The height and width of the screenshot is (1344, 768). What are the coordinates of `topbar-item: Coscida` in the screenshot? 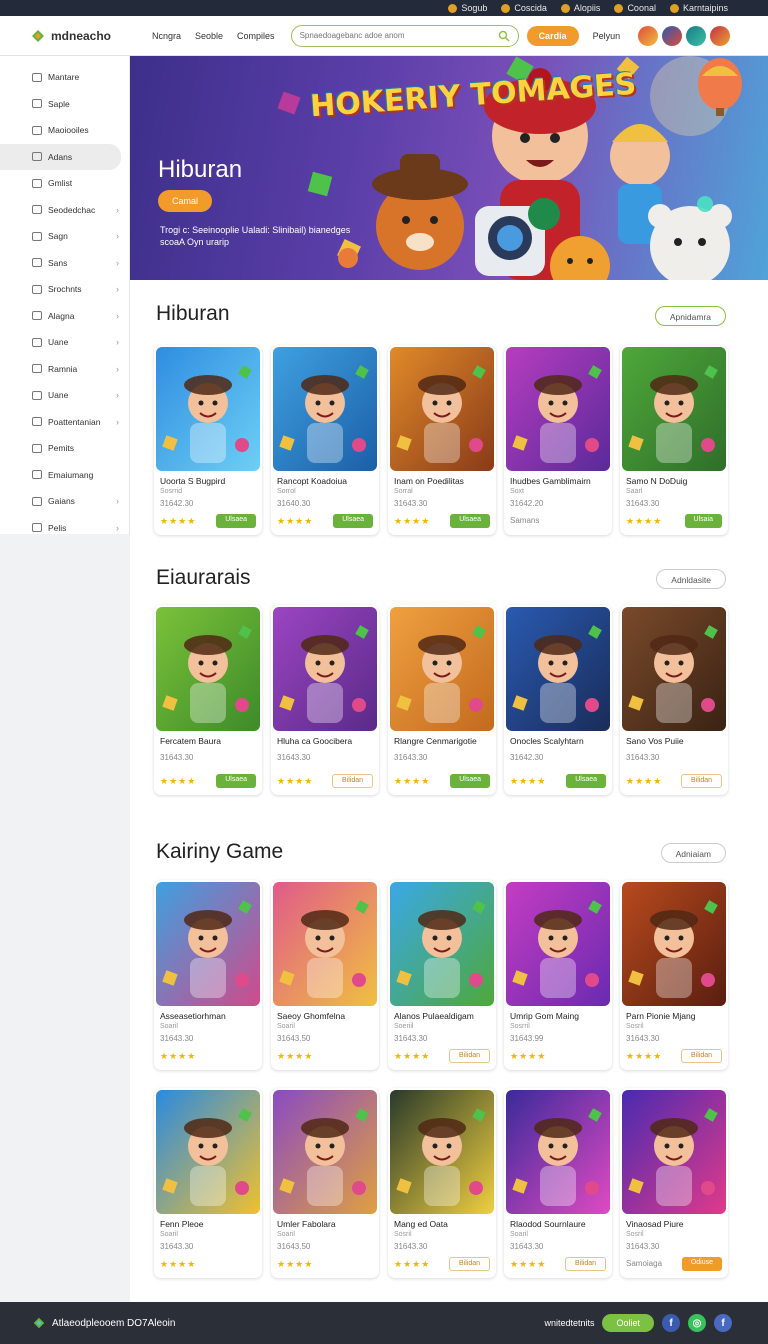 It's located at (524, 8).